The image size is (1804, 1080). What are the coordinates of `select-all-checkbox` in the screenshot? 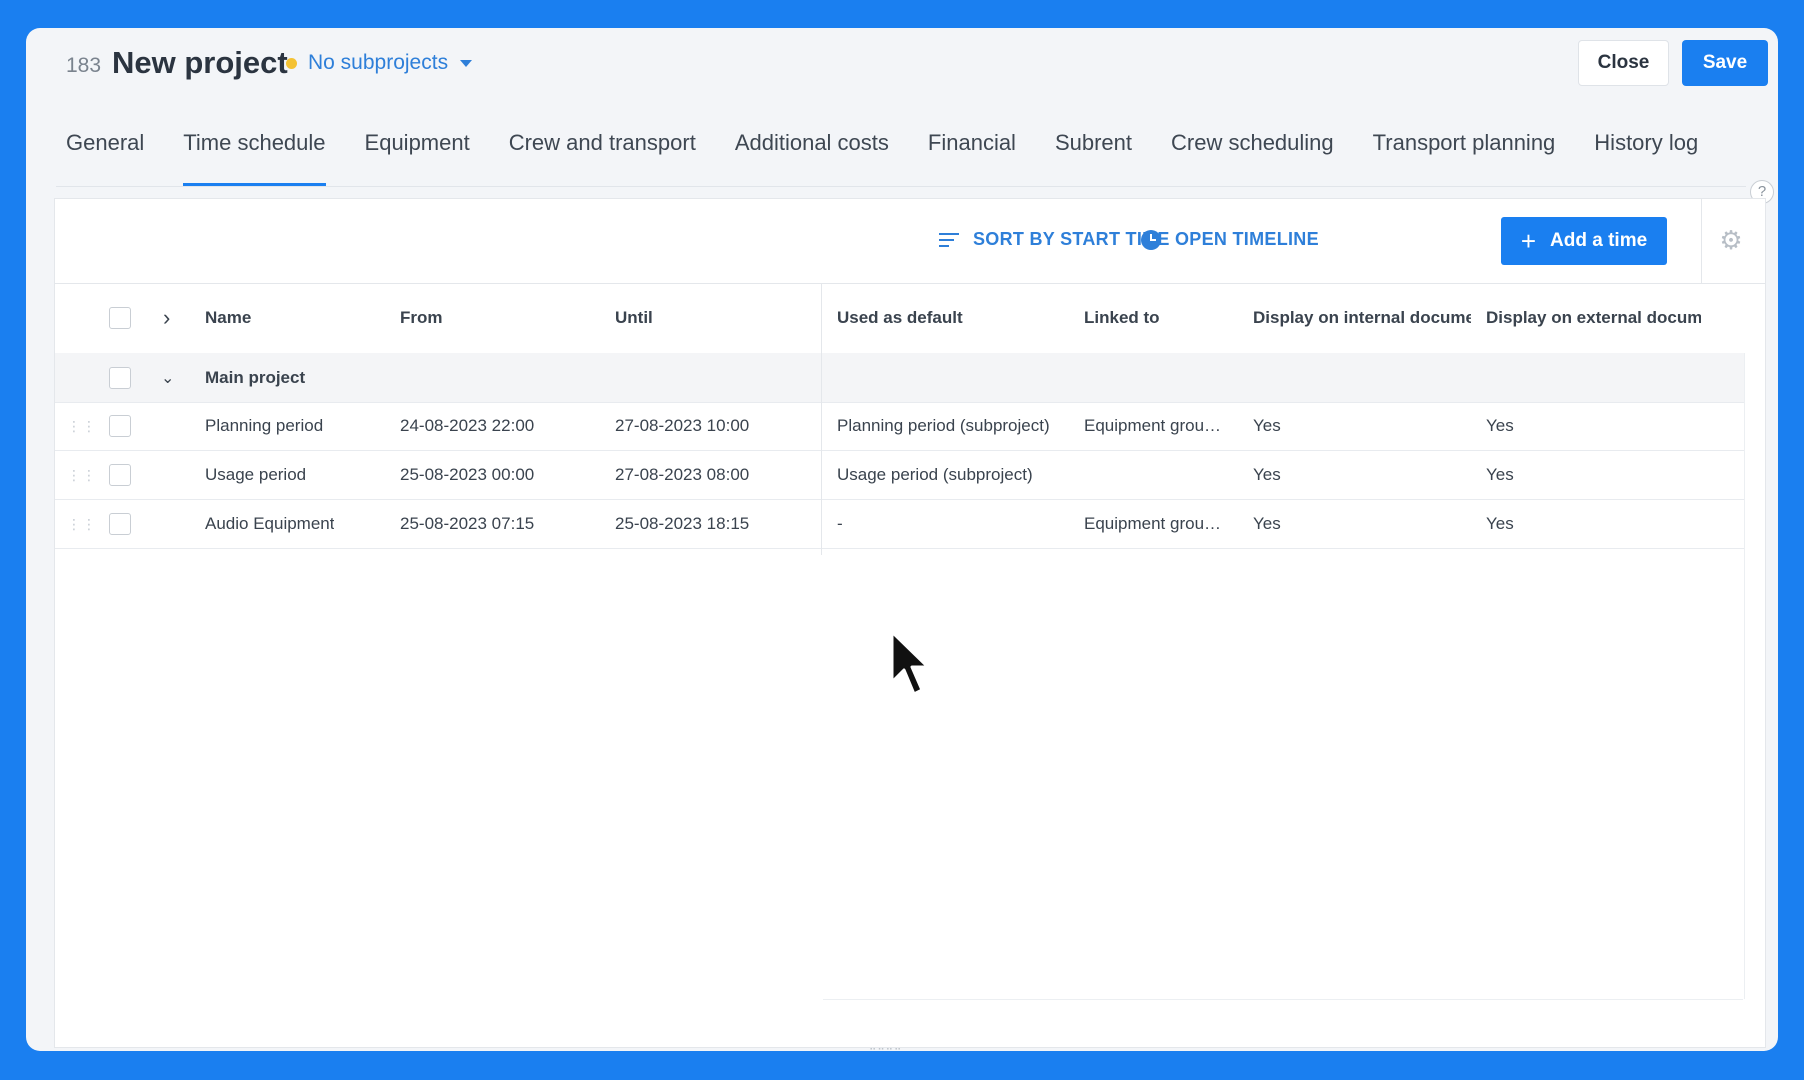 It's located at (120, 318).